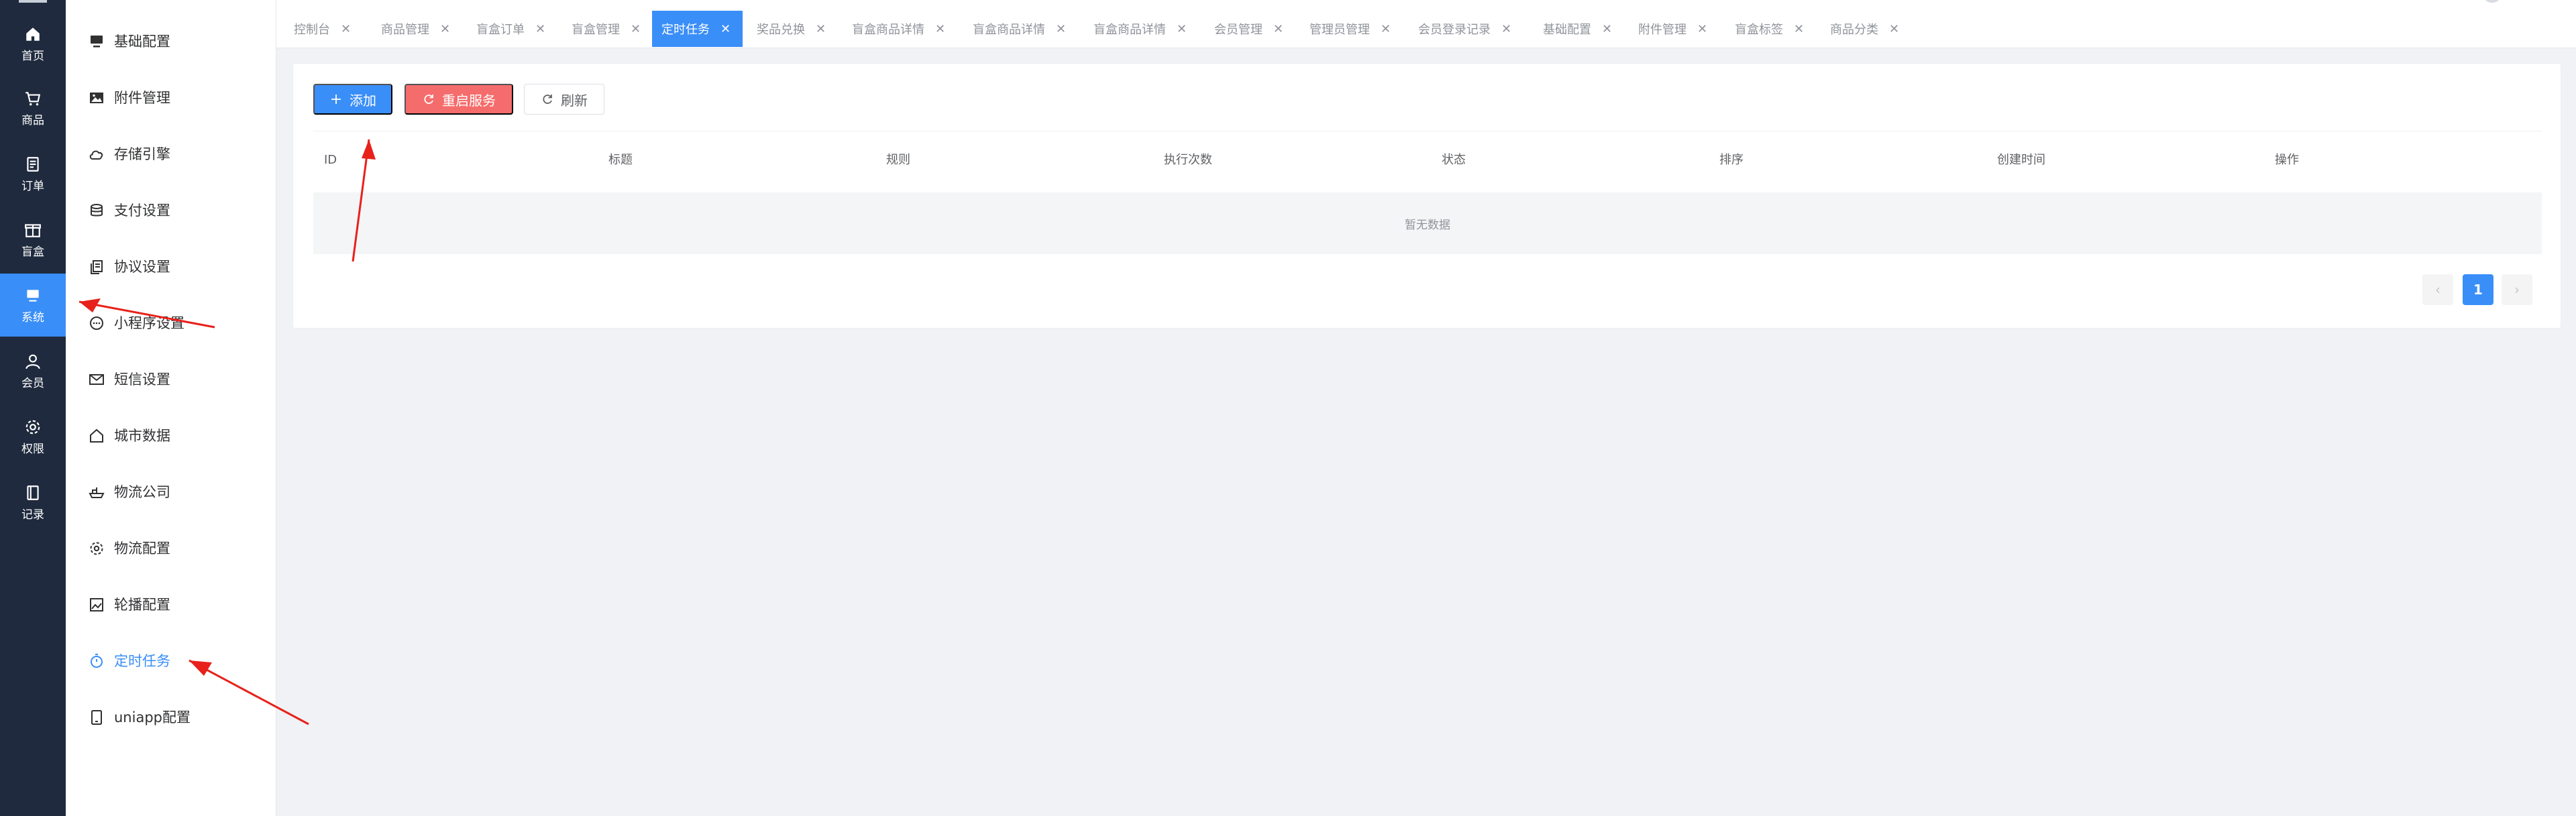 The width and height of the screenshot is (2576, 816). Describe the element at coordinates (2021, 160) in the screenshot. I see `column-header-created-at: 创建时间` at that location.